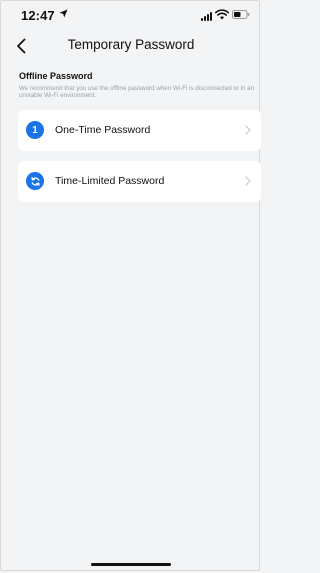 The height and width of the screenshot is (573, 320). What do you see at coordinates (103, 130) in the screenshot?
I see `option-label: One-Time Password` at bounding box center [103, 130].